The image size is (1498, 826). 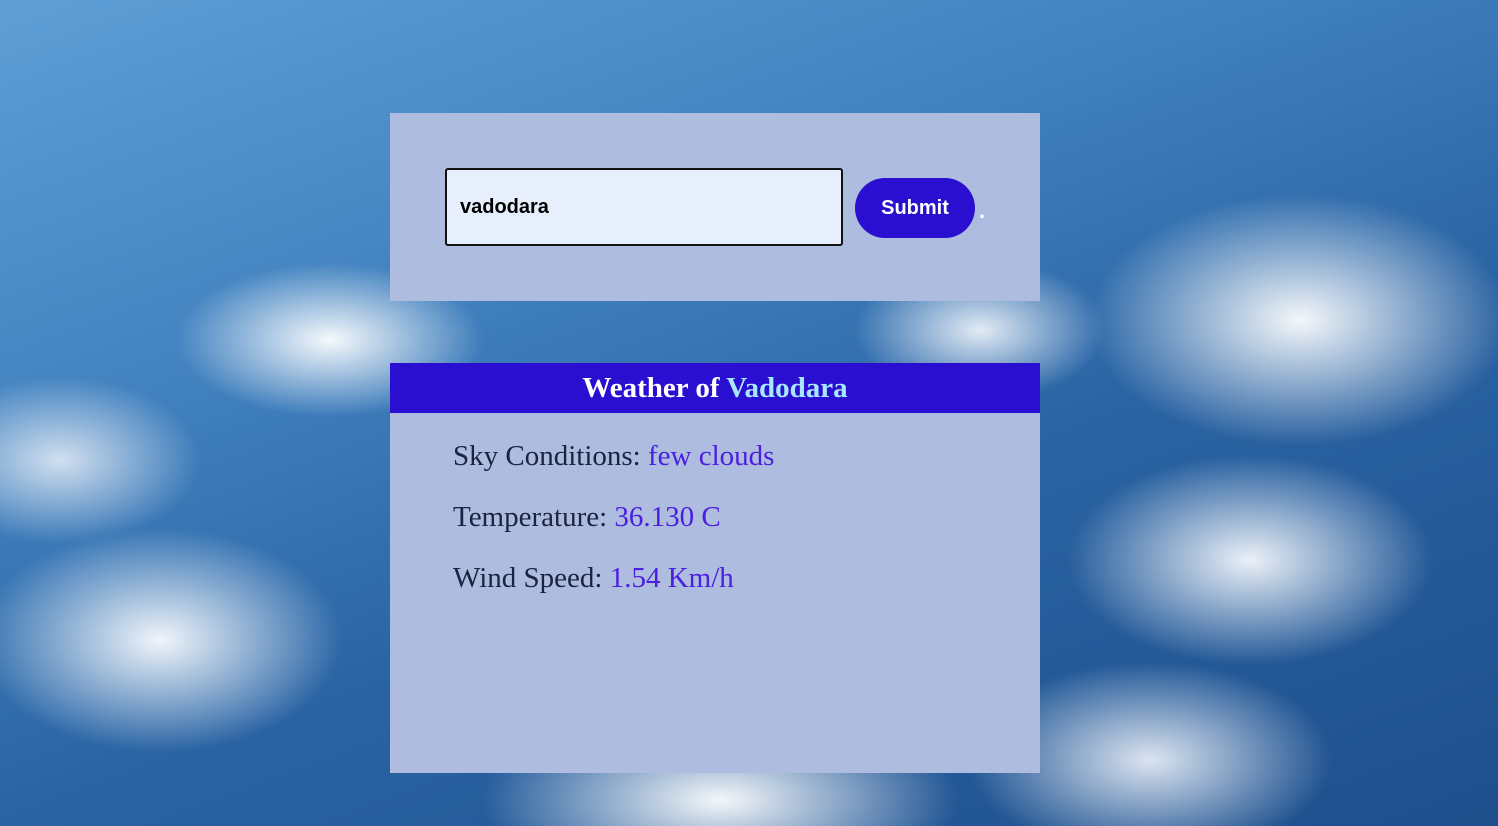 I want to click on sky-conditions-row: Sky Conditions: few clouds, so click(x=613, y=456).